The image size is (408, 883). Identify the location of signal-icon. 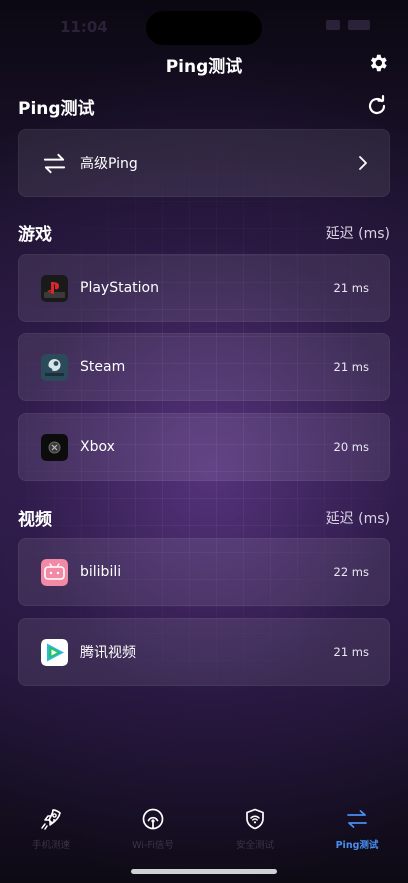
(333, 25).